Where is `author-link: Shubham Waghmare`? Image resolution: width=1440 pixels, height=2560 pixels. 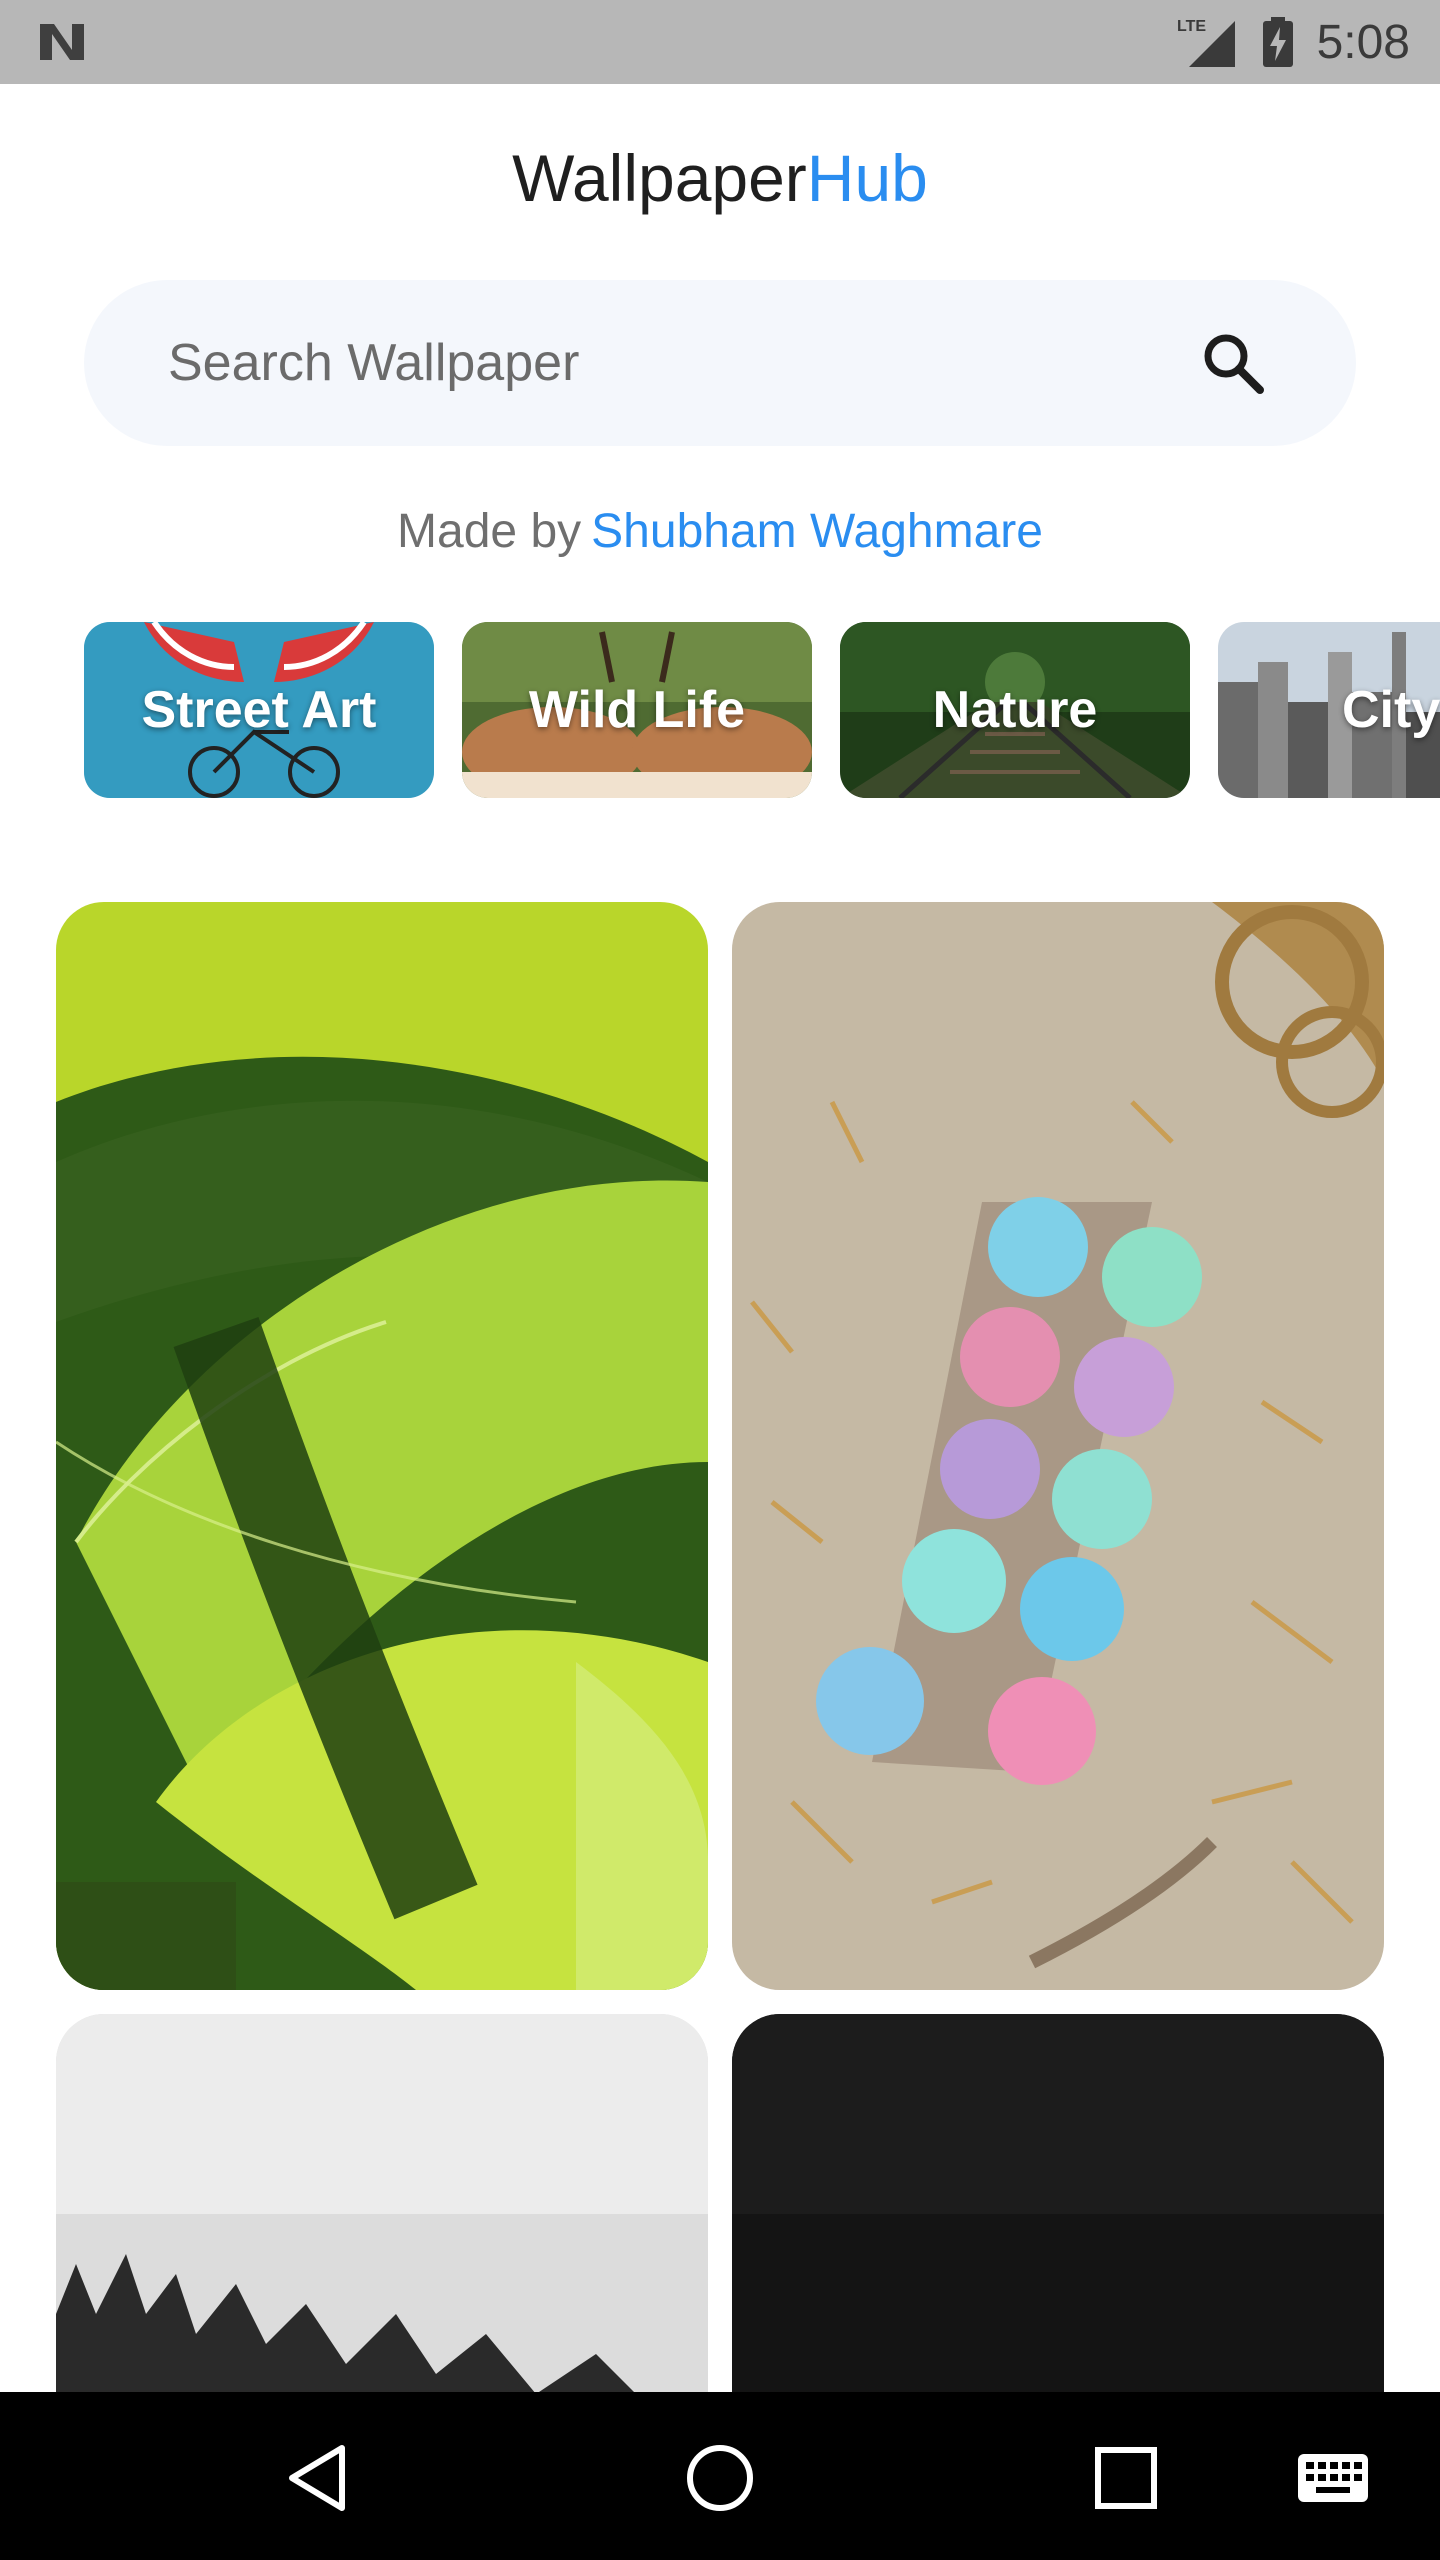 author-link: Shubham Waghmare is located at coordinates (817, 531).